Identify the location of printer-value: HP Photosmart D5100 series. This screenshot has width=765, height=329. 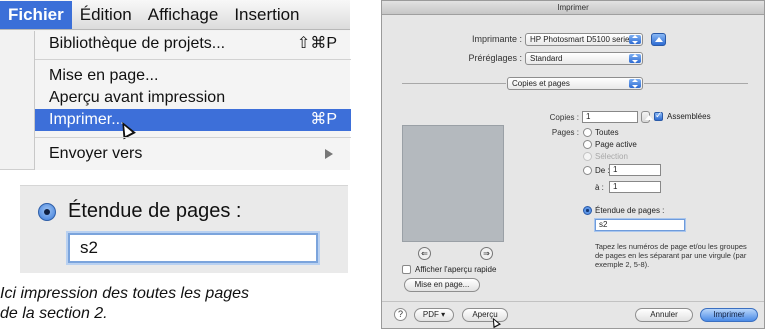
(582, 39).